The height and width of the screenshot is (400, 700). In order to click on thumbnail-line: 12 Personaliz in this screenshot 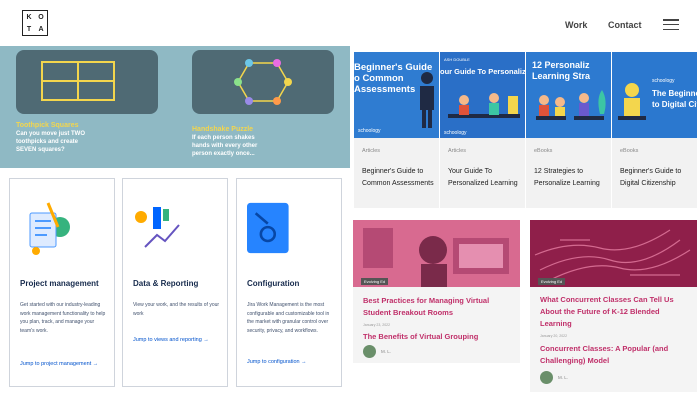, I will do `click(561, 65)`.